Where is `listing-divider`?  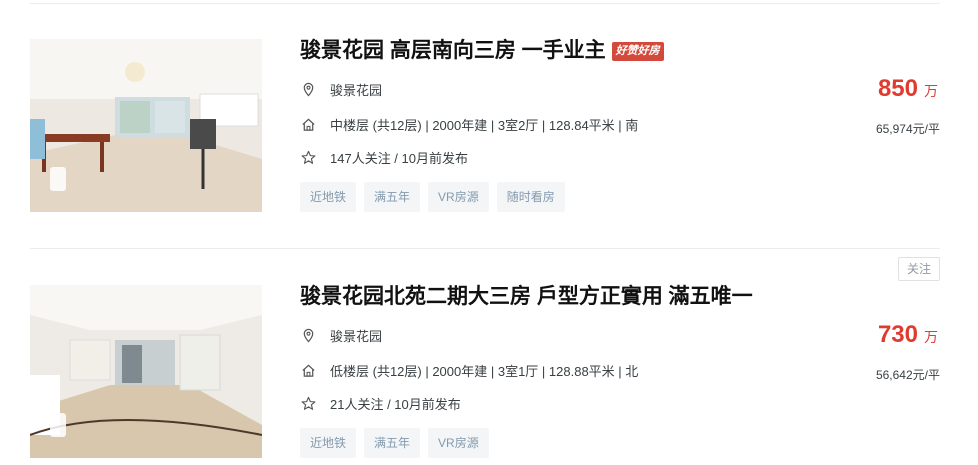 listing-divider is located at coordinates (485, 248).